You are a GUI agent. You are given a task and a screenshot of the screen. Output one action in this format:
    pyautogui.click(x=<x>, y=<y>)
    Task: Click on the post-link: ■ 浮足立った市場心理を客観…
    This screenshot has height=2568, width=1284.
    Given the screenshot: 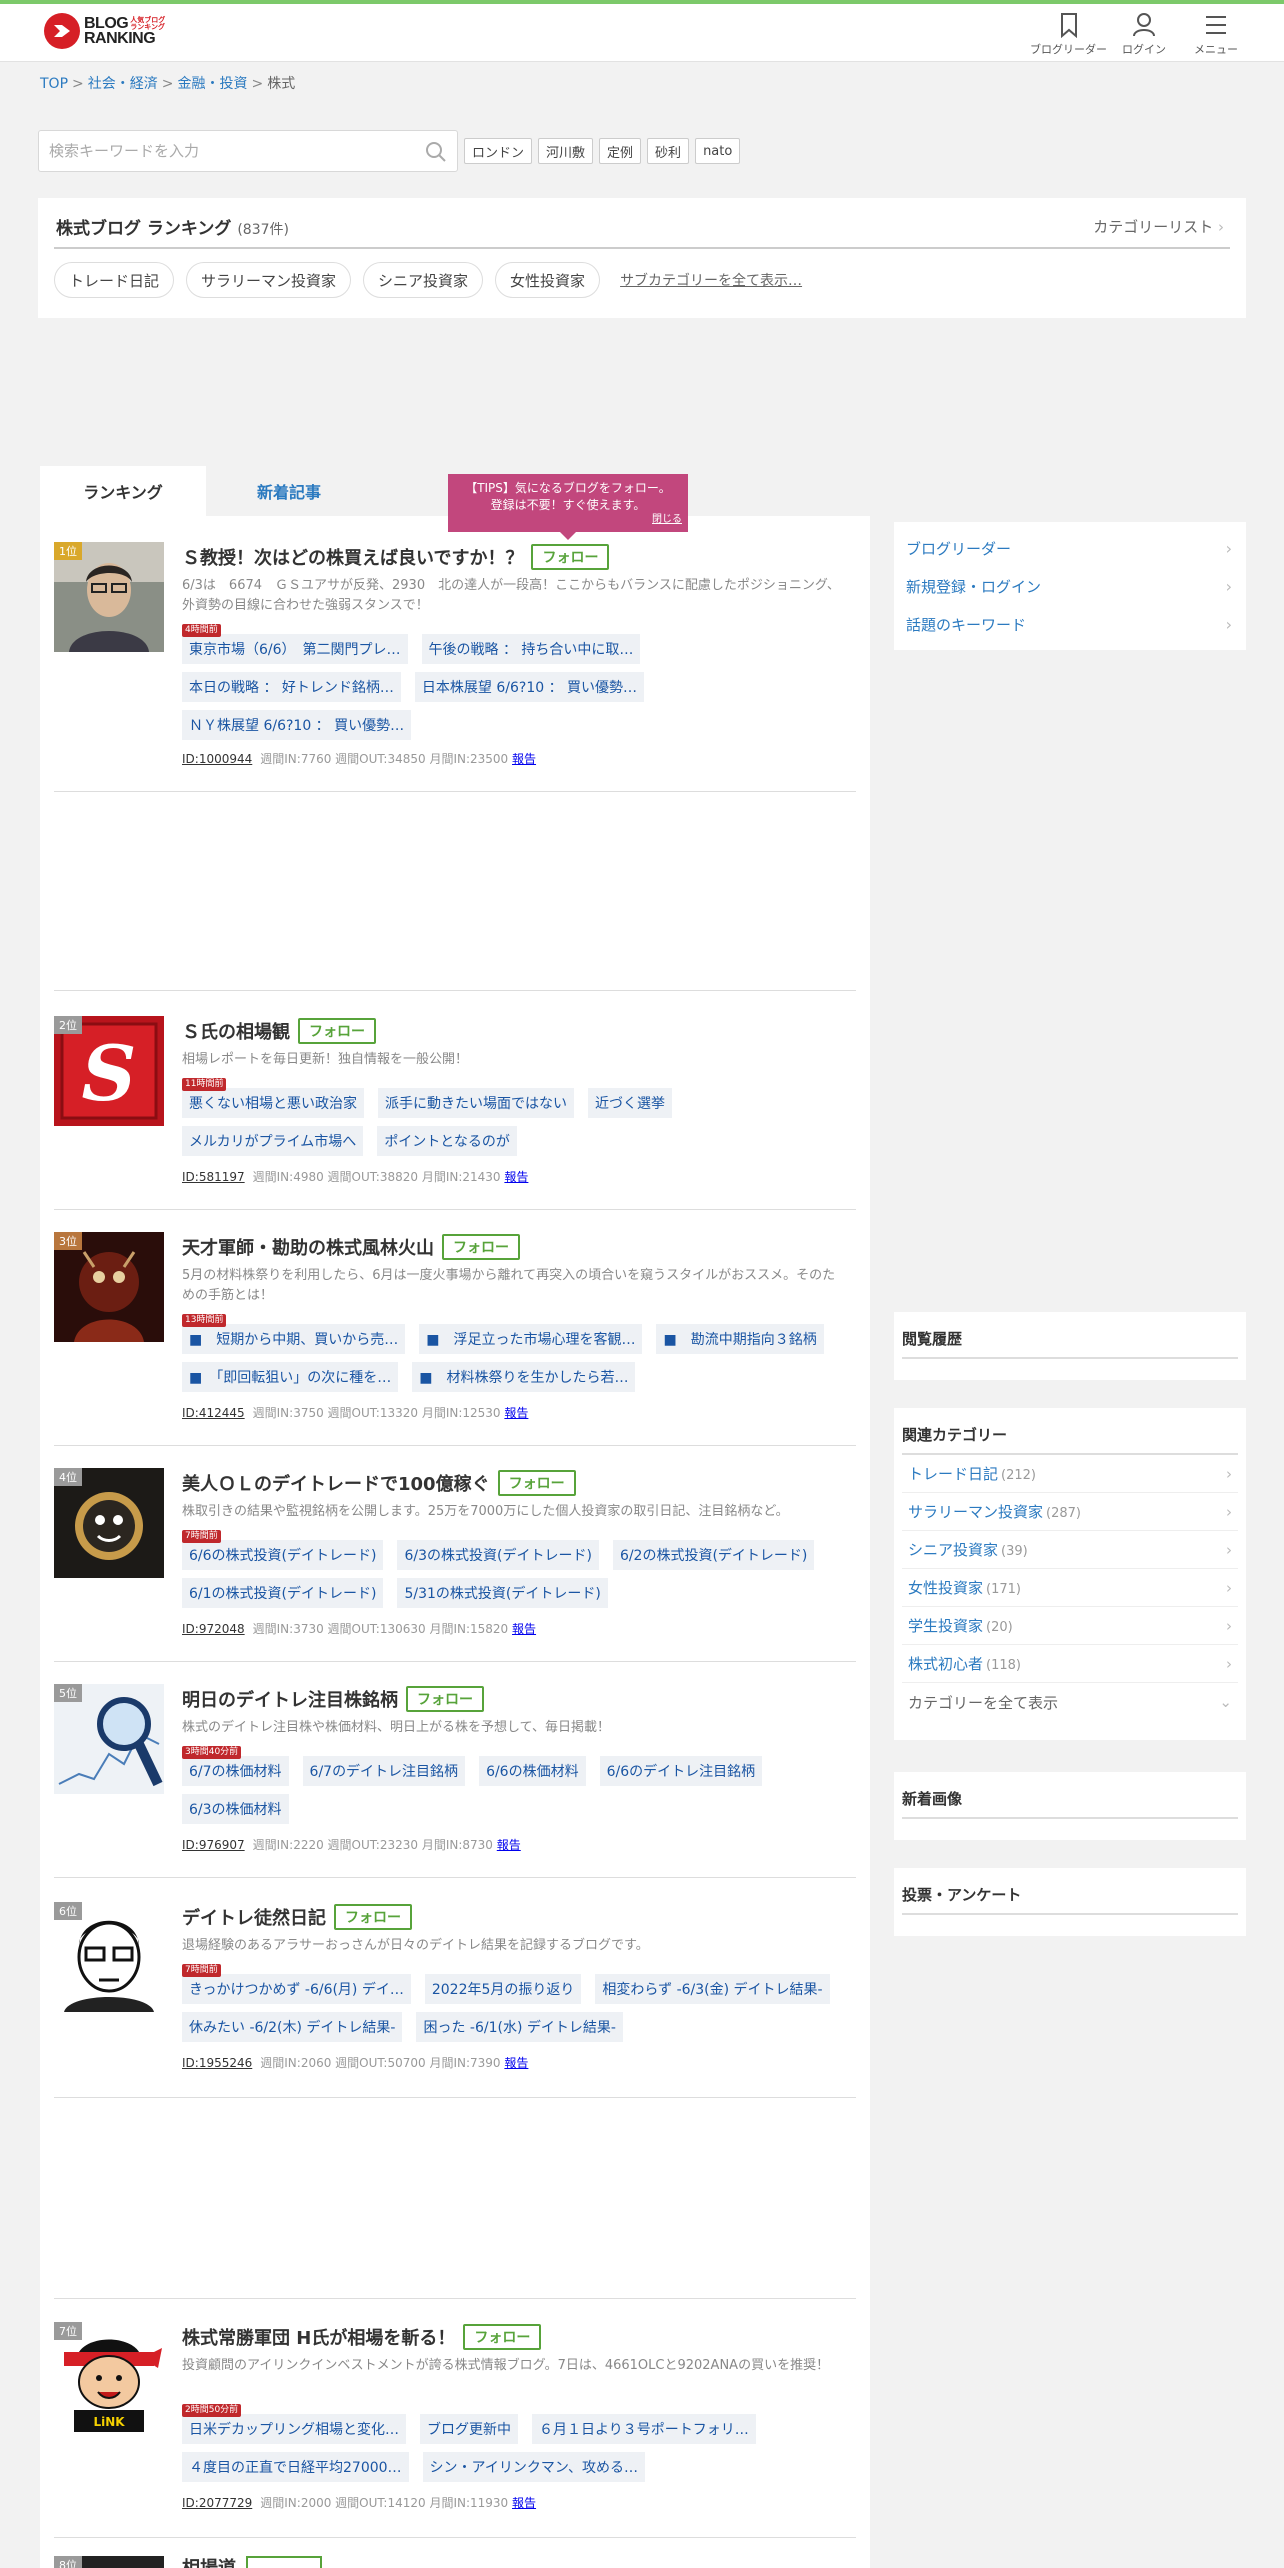 What is the action you would take?
    pyautogui.click(x=531, y=1339)
    